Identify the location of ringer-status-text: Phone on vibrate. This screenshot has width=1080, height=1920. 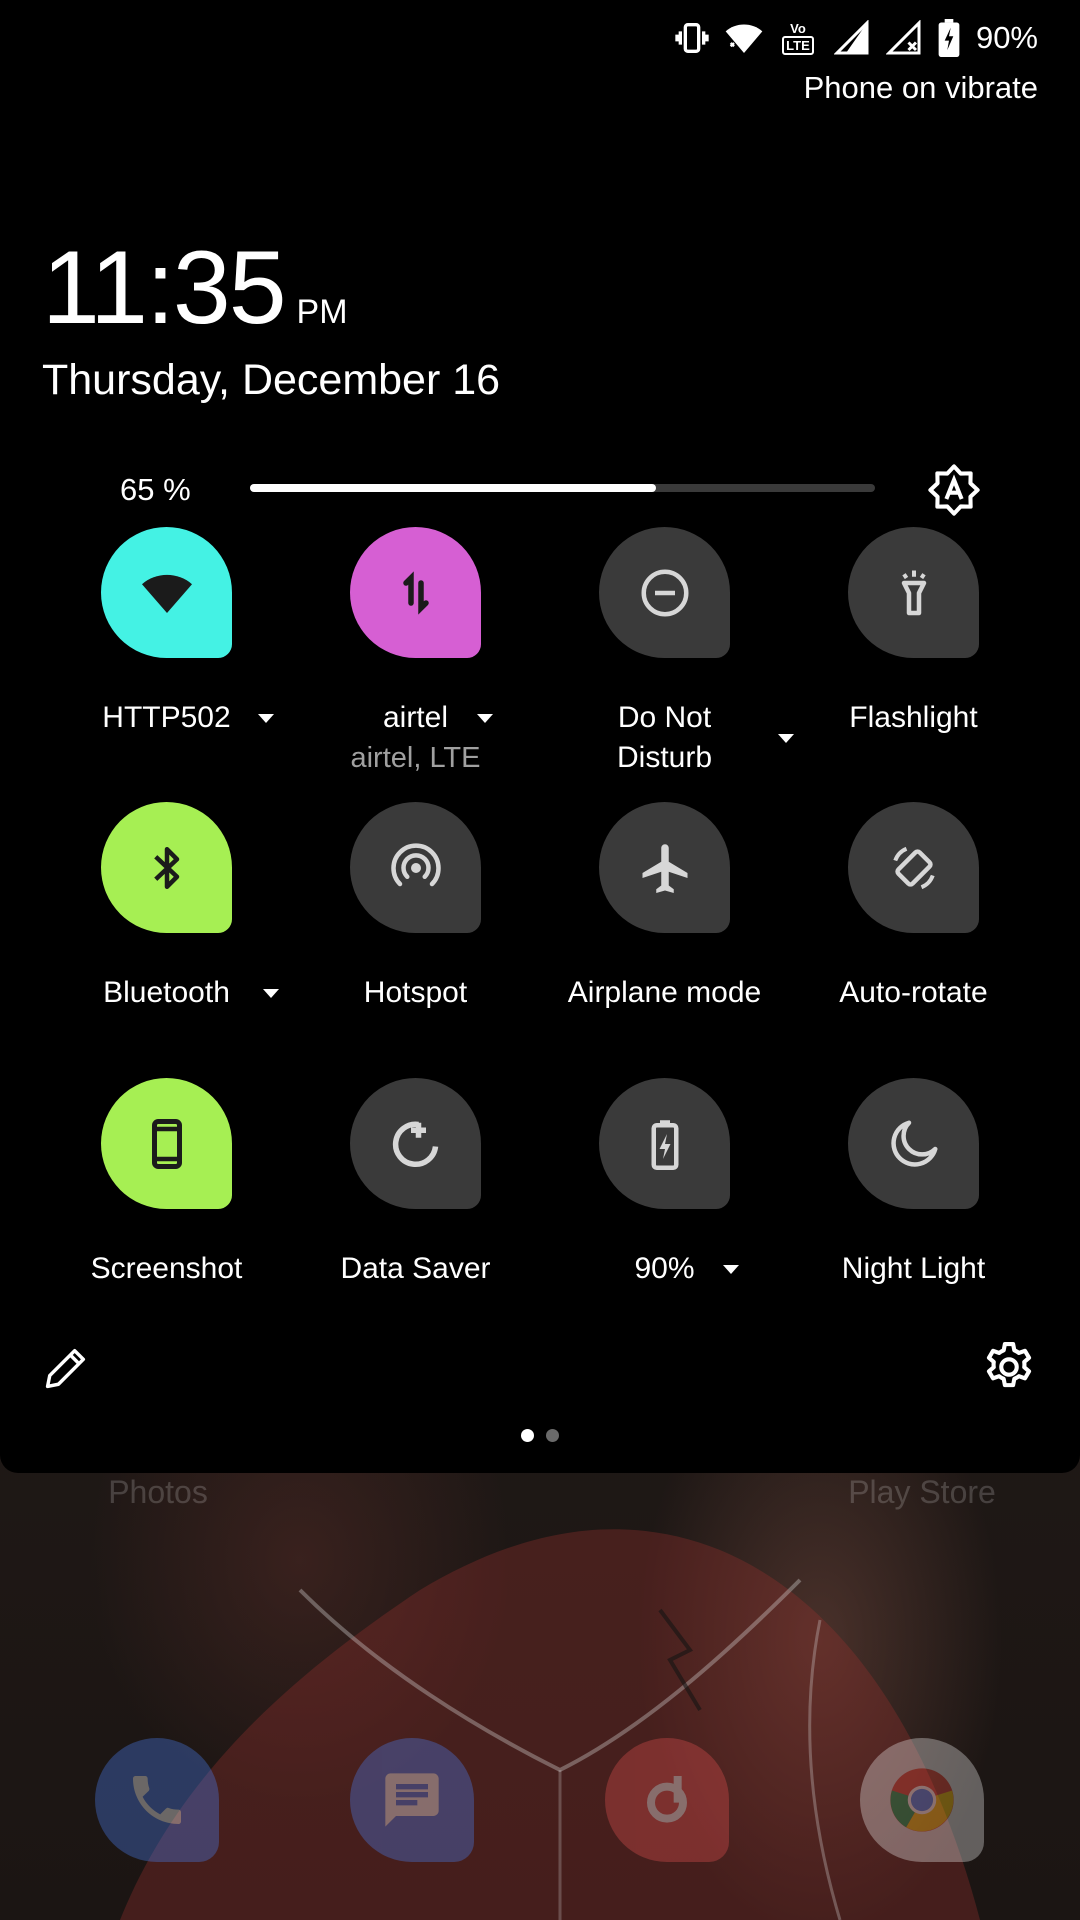
(921, 88).